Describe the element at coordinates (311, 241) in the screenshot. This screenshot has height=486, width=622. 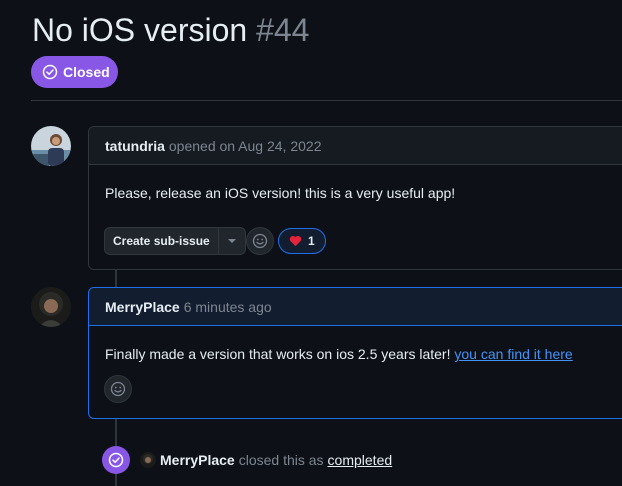
I see `reaction-count: 1` at that location.